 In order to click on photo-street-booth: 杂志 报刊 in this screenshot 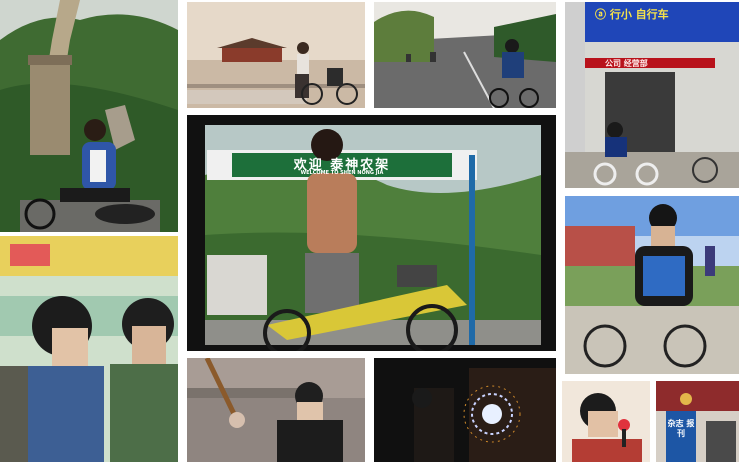, I will do `click(697, 421)`.